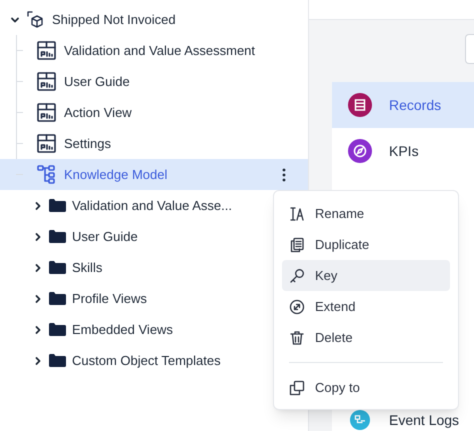  I want to click on key-icon, so click(297, 276).